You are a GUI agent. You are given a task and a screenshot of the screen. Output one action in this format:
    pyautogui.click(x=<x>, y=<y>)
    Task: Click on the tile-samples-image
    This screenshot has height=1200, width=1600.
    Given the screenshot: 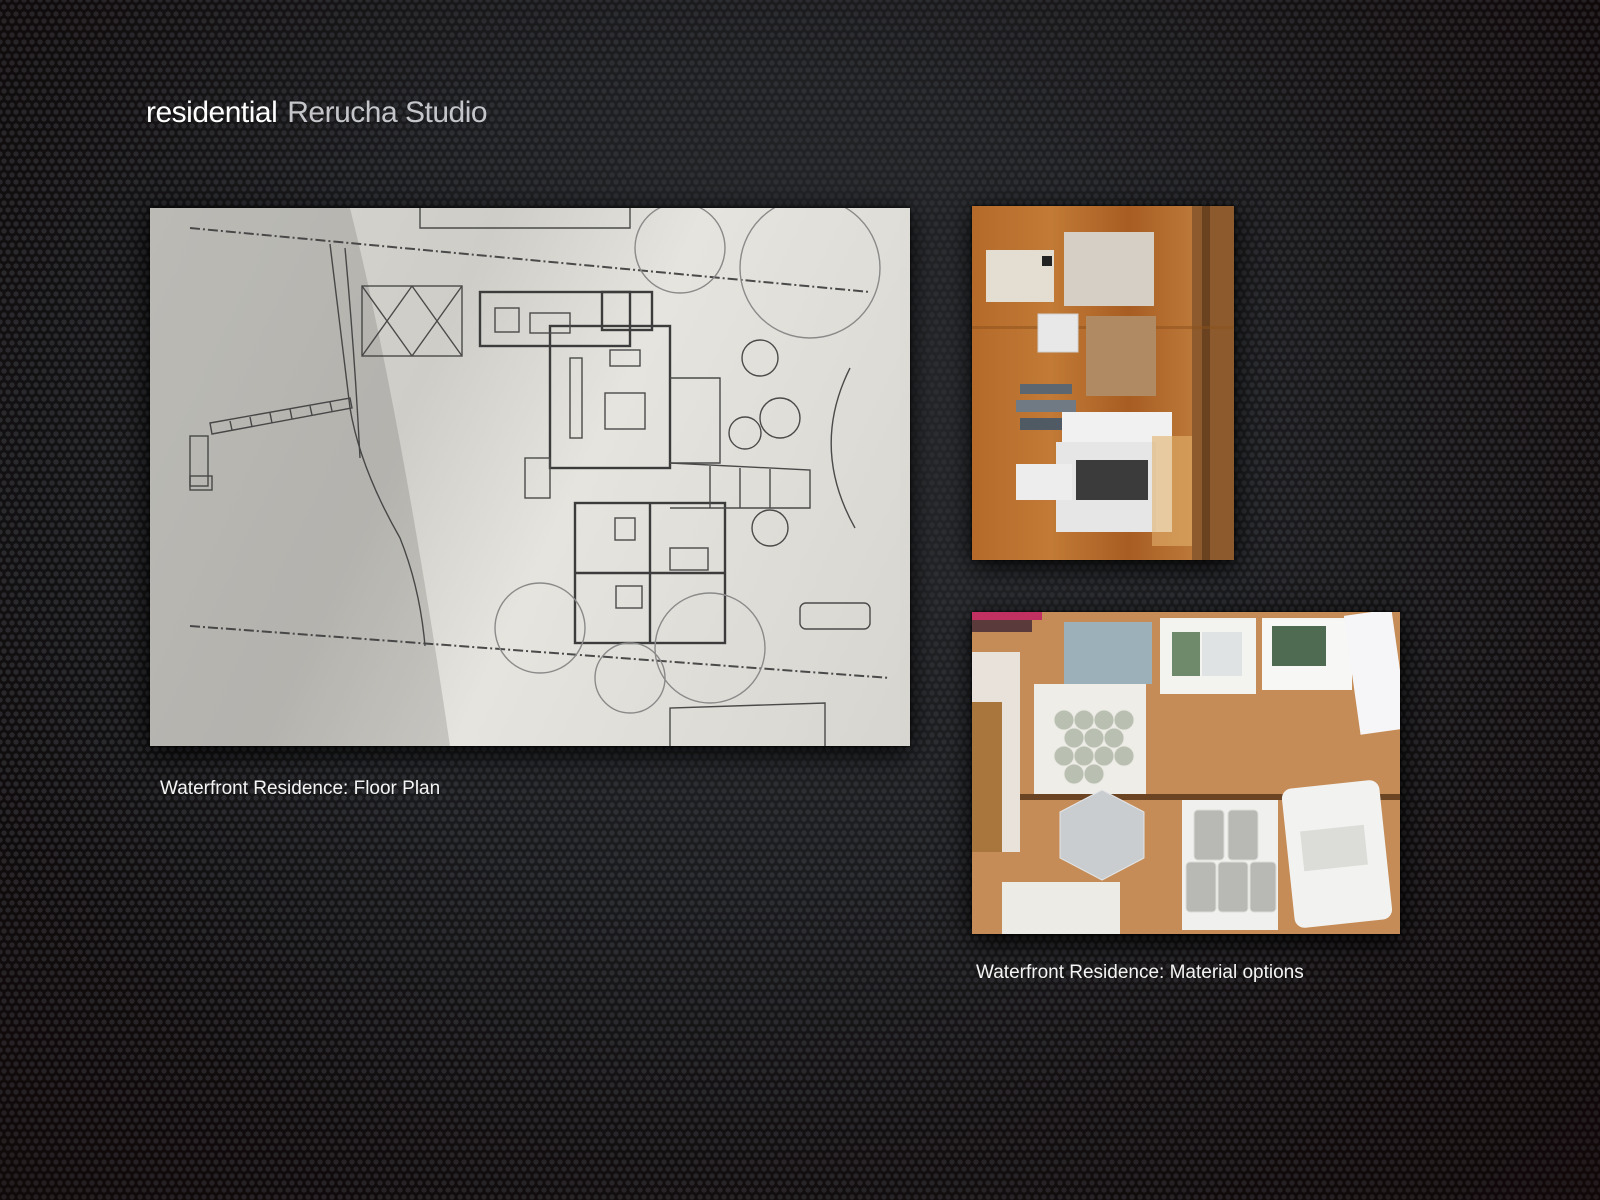 What is the action you would take?
    pyautogui.click(x=1186, y=773)
    